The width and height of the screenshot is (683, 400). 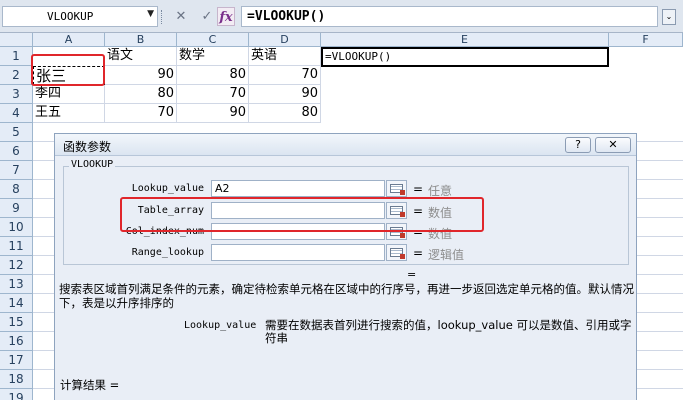 What do you see at coordinates (167, 188) in the screenshot?
I see `param-label-lookup-value: Lookup_value` at bounding box center [167, 188].